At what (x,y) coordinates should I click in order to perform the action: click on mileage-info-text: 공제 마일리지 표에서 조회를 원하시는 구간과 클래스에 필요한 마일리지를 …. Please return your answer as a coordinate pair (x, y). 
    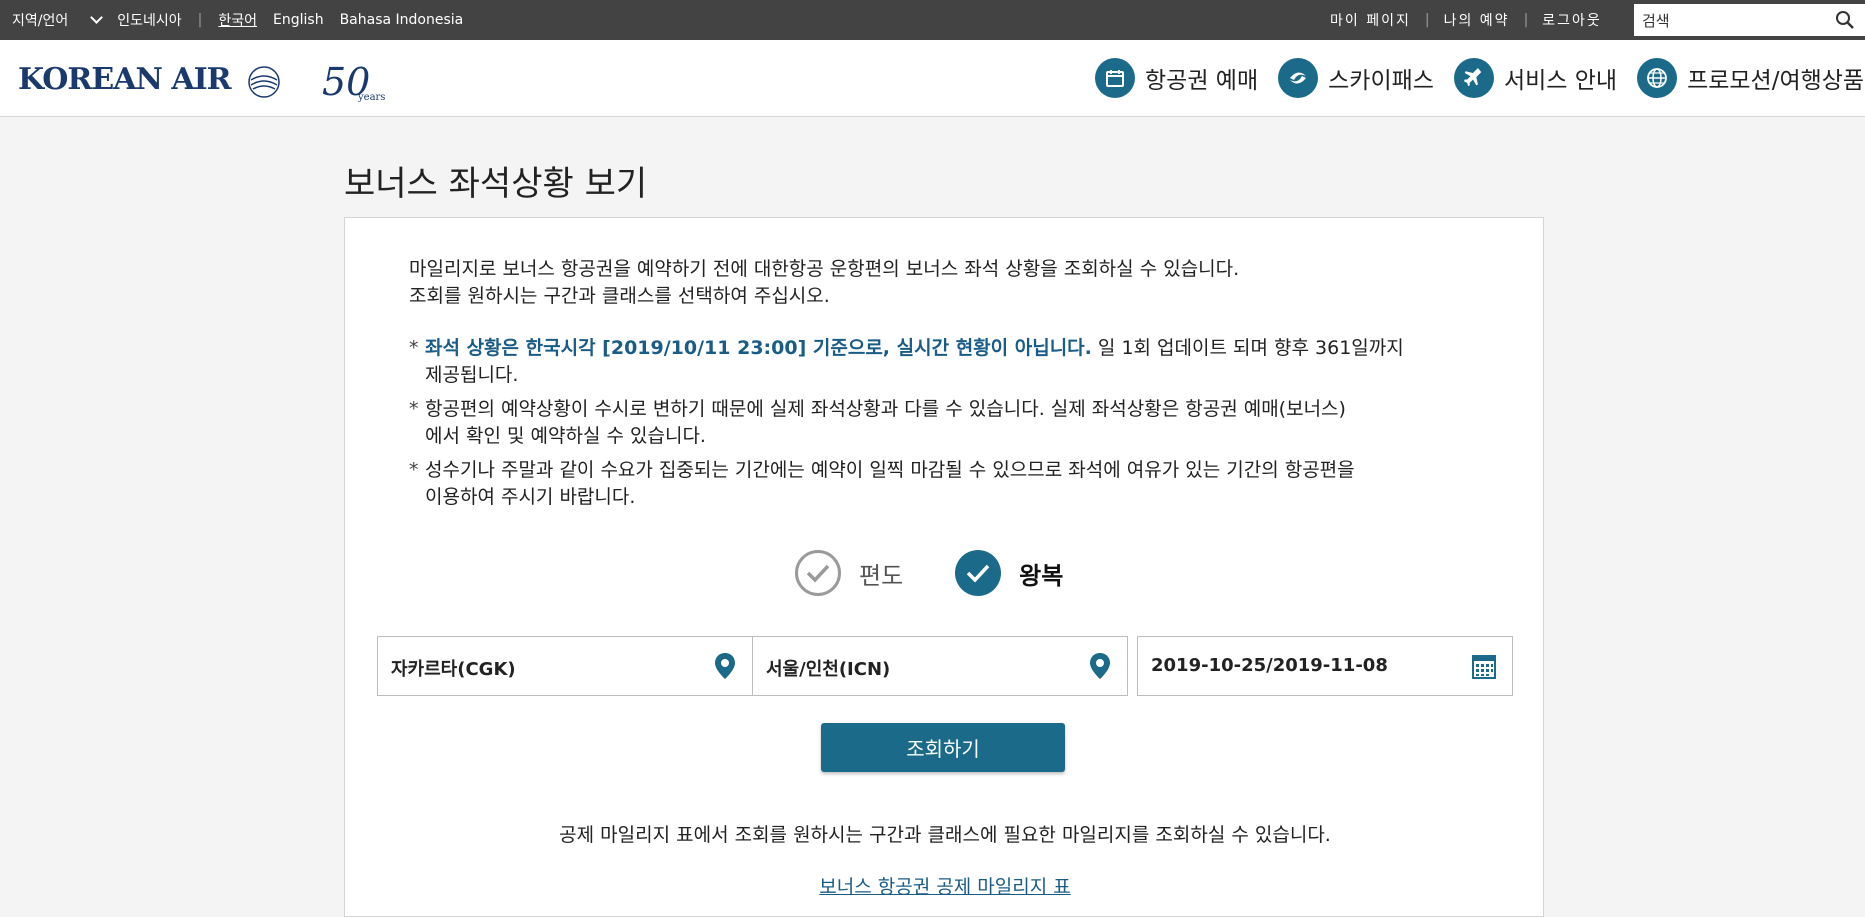
    Looking at the image, I should click on (945, 835).